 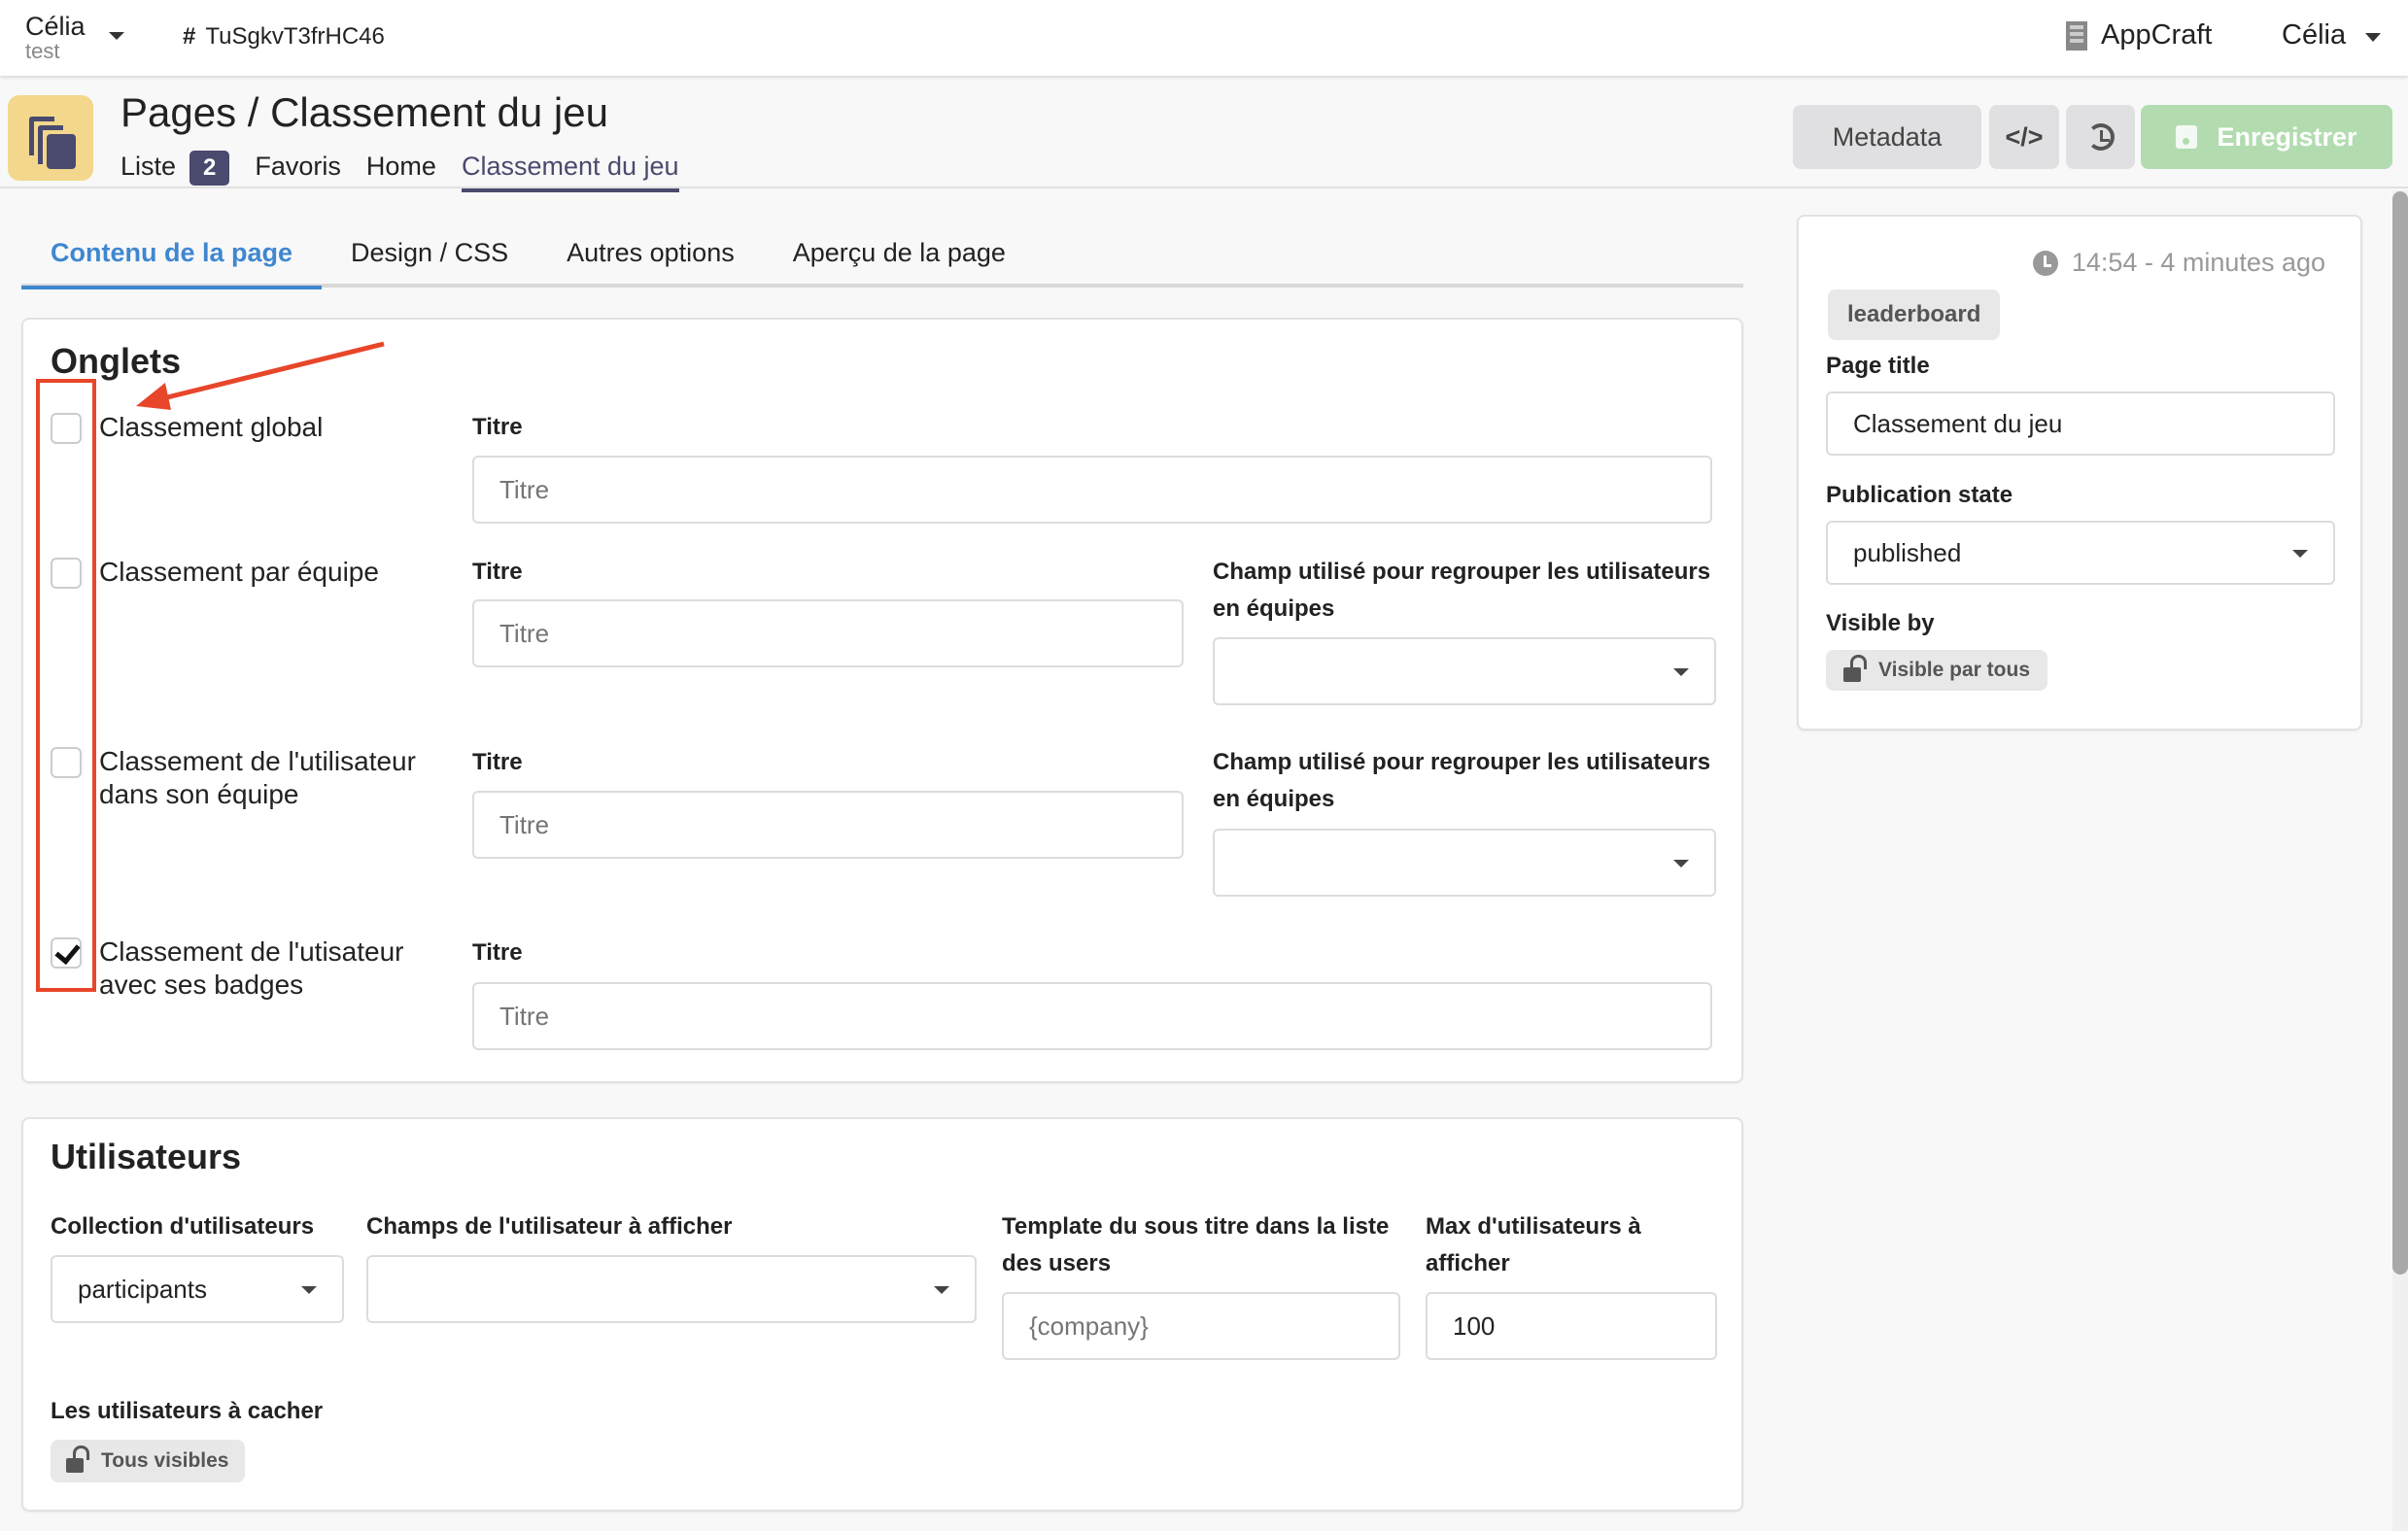 What do you see at coordinates (2081, 553) in the screenshot?
I see `publication-state-select: published` at bounding box center [2081, 553].